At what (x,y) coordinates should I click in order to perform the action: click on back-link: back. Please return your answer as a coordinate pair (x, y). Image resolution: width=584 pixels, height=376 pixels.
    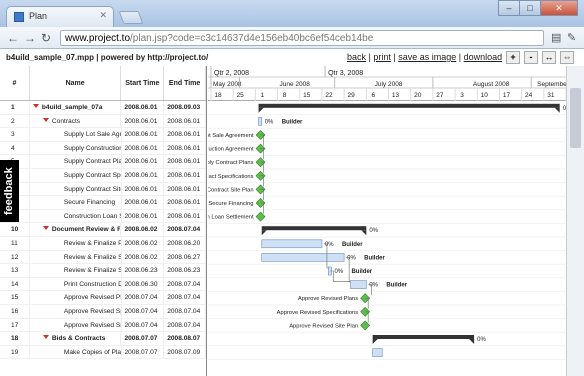
    Looking at the image, I should click on (356, 57).